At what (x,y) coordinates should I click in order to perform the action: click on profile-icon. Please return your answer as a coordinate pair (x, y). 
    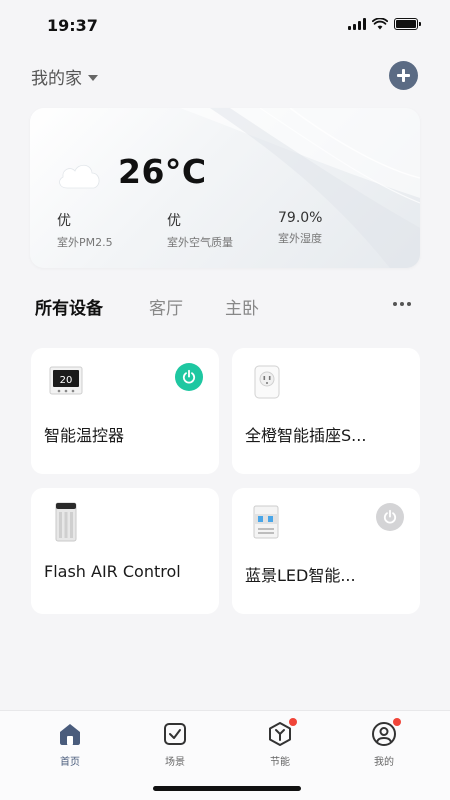
    Looking at the image, I should click on (384, 734).